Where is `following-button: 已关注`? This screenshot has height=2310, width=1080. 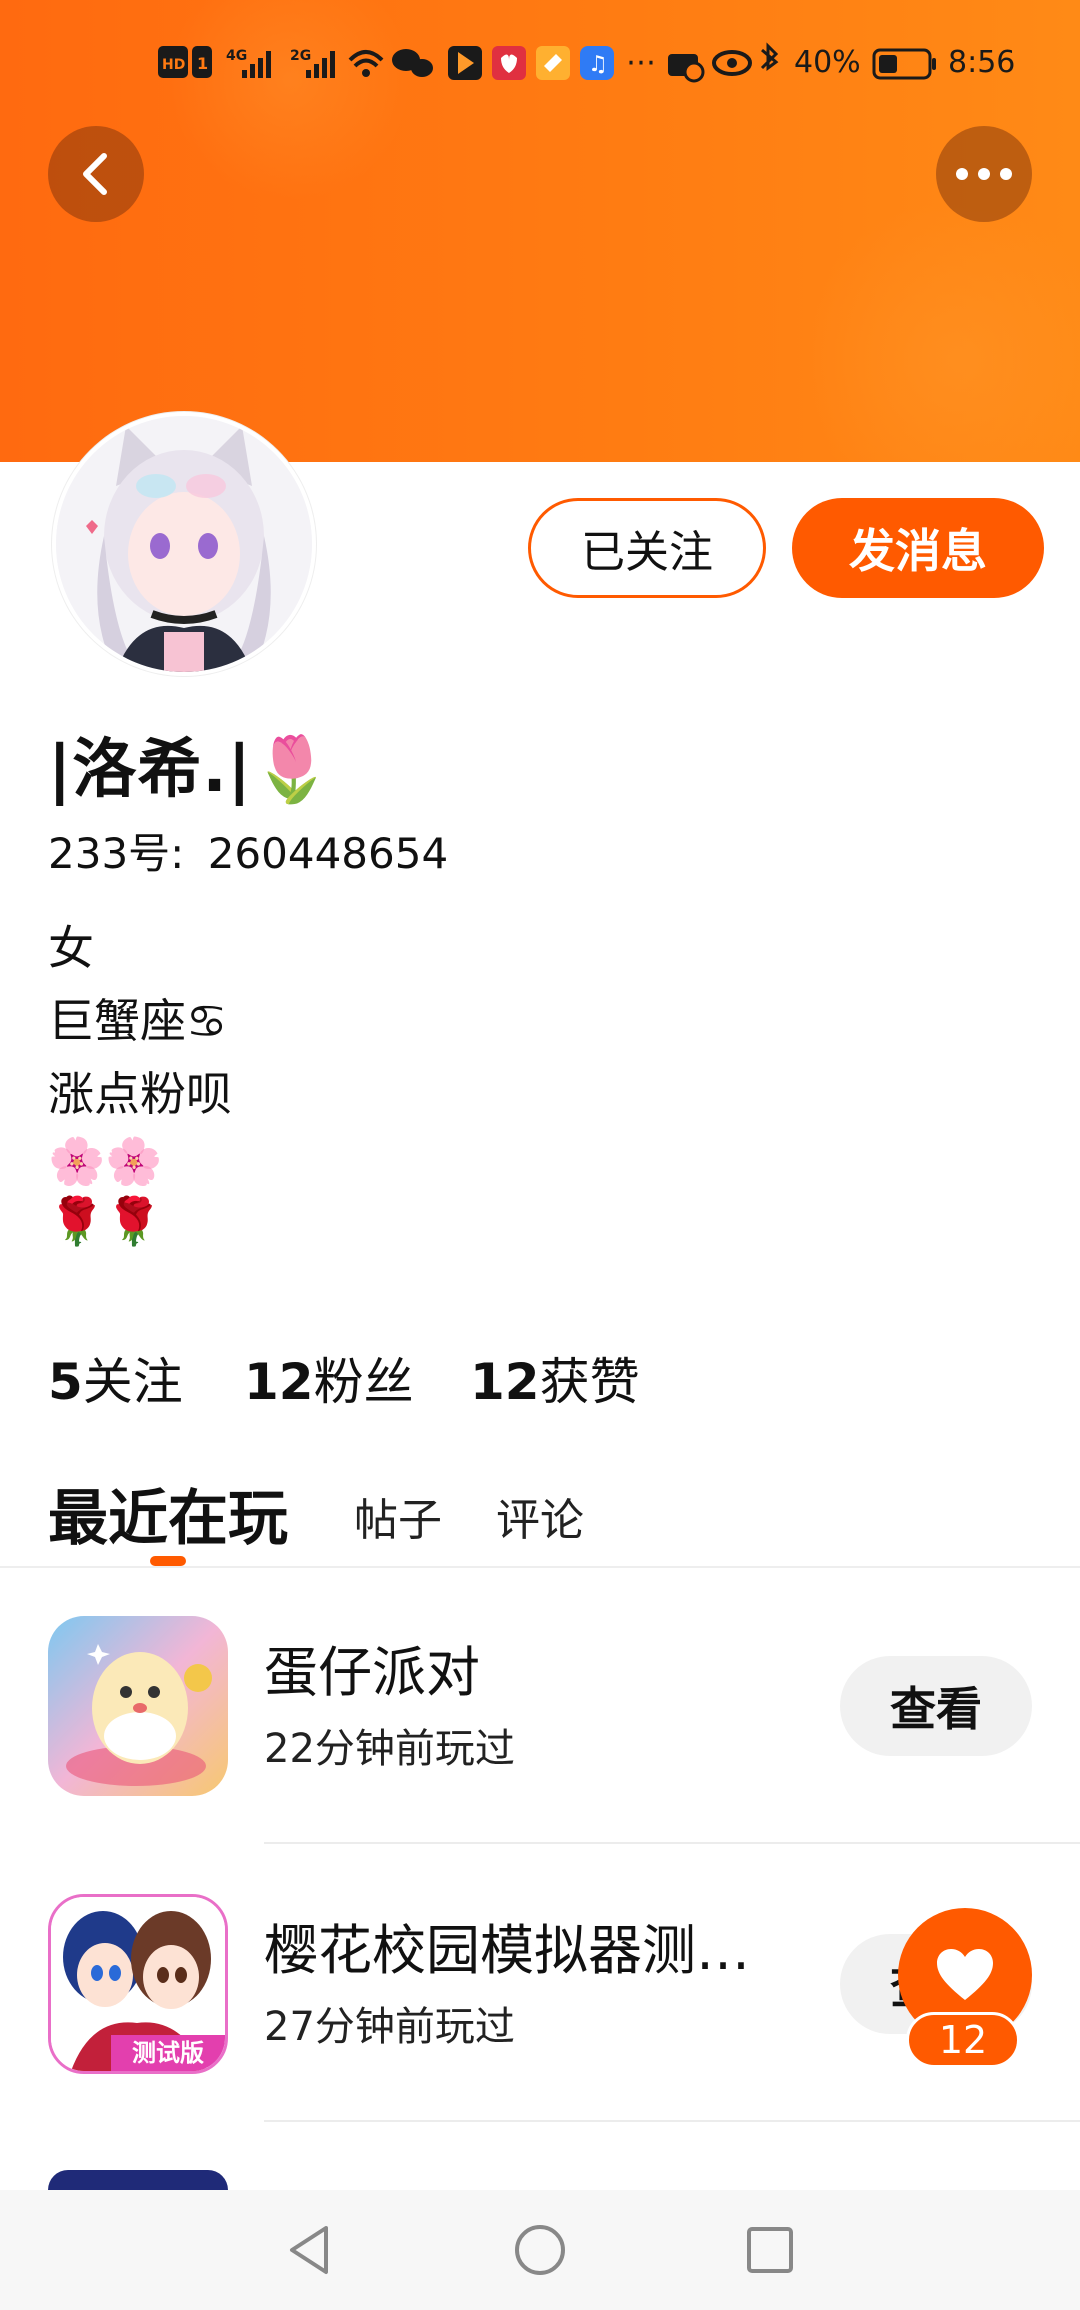 following-button: 已关注 is located at coordinates (647, 548).